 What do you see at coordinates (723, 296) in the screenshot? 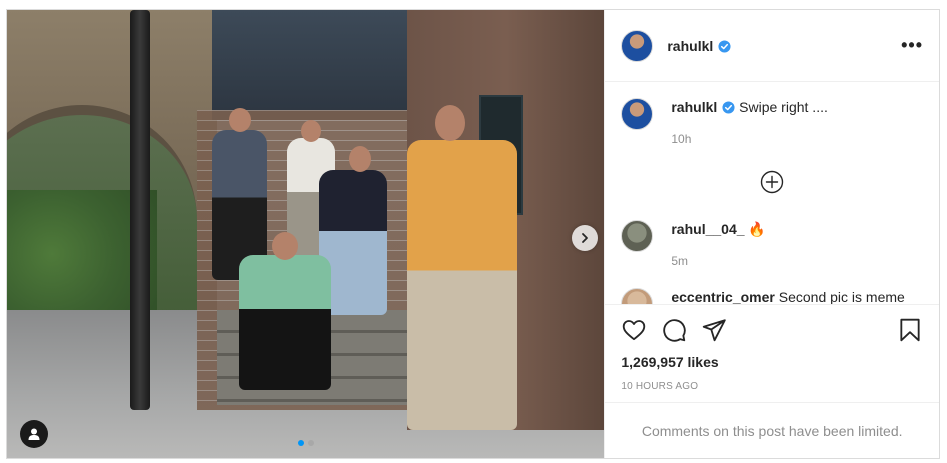
I see `commenter-username: eccentric_omer` at bounding box center [723, 296].